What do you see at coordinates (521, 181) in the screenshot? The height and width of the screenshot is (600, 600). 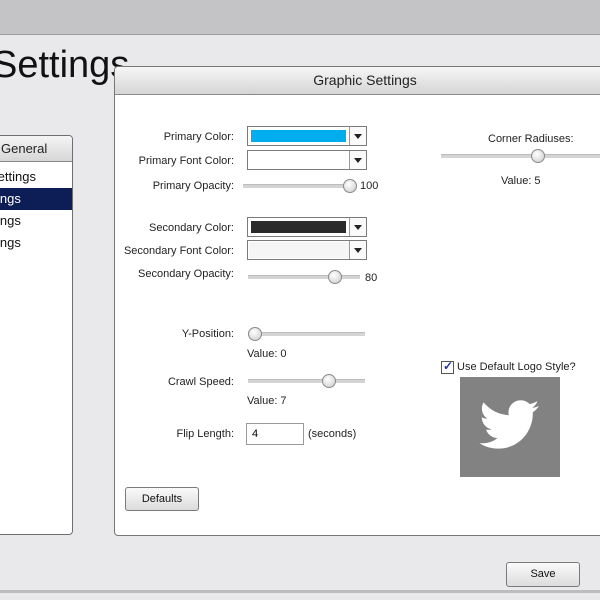 I see `corner-radiuses-value: Value: 5` at bounding box center [521, 181].